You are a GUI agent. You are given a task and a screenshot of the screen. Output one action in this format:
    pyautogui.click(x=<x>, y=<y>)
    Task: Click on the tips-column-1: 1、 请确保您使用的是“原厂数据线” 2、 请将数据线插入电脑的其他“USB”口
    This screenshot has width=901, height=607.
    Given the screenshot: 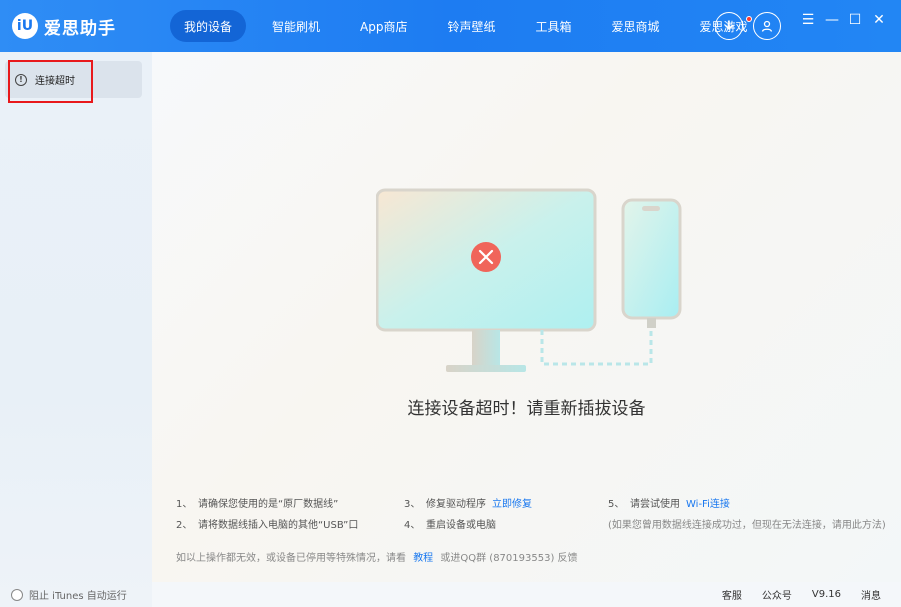 What is the action you would take?
    pyautogui.click(x=267, y=513)
    